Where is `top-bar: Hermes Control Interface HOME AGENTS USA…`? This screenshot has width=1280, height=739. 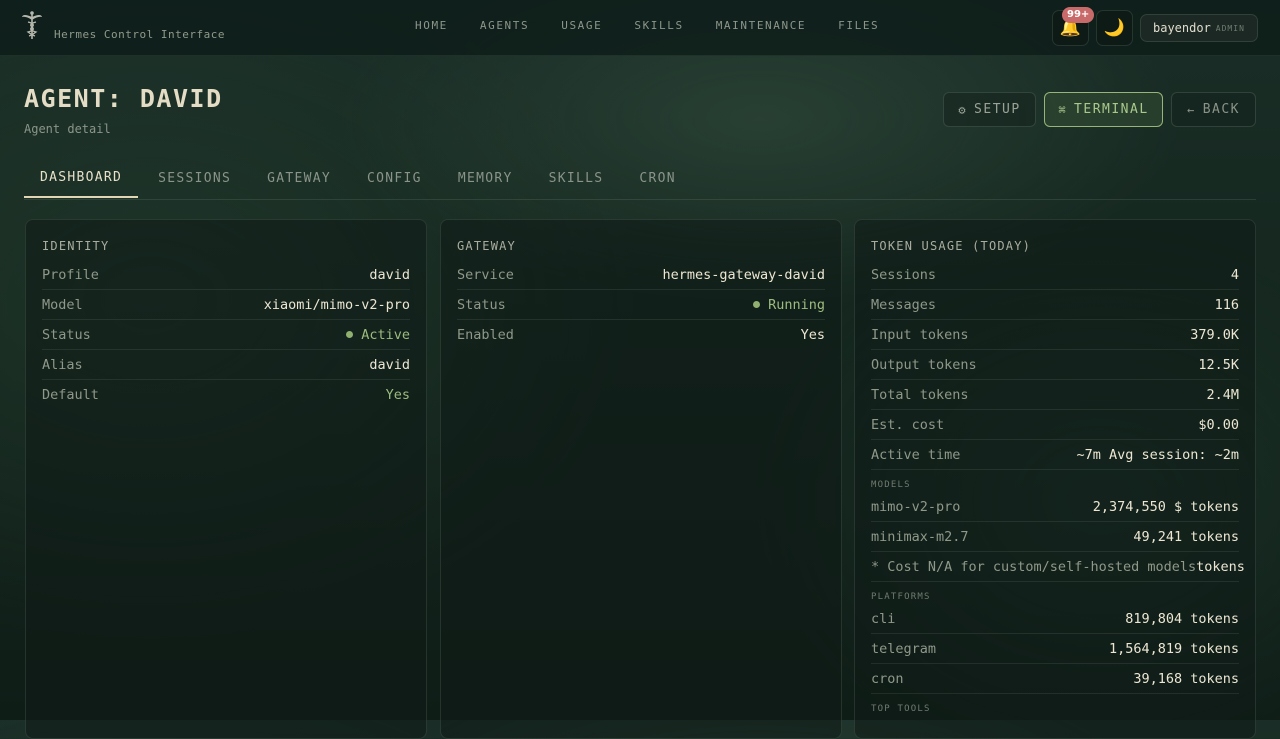
top-bar: Hermes Control Interface HOME AGENTS USA… is located at coordinates (640, 28).